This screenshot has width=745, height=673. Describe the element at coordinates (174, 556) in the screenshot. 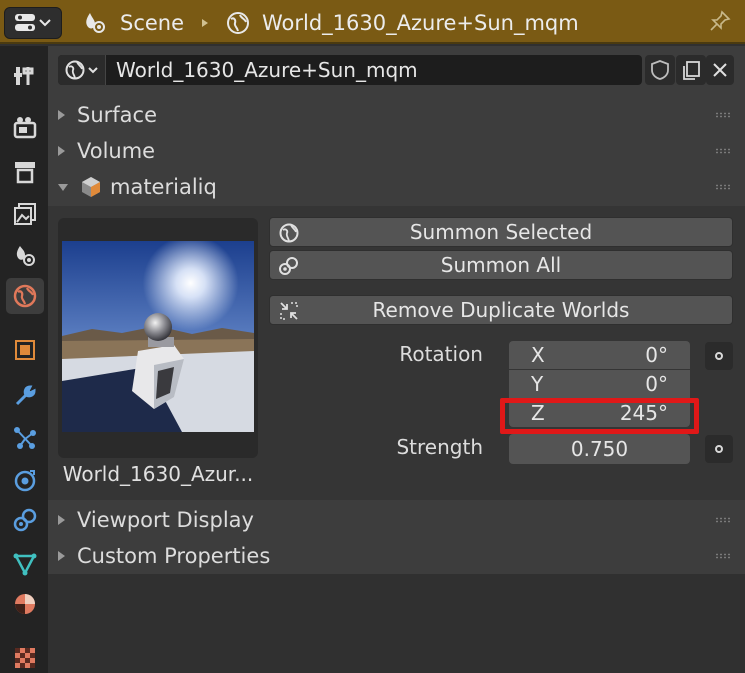

I see `panel-custom-properties-label: Custom Properties` at that location.